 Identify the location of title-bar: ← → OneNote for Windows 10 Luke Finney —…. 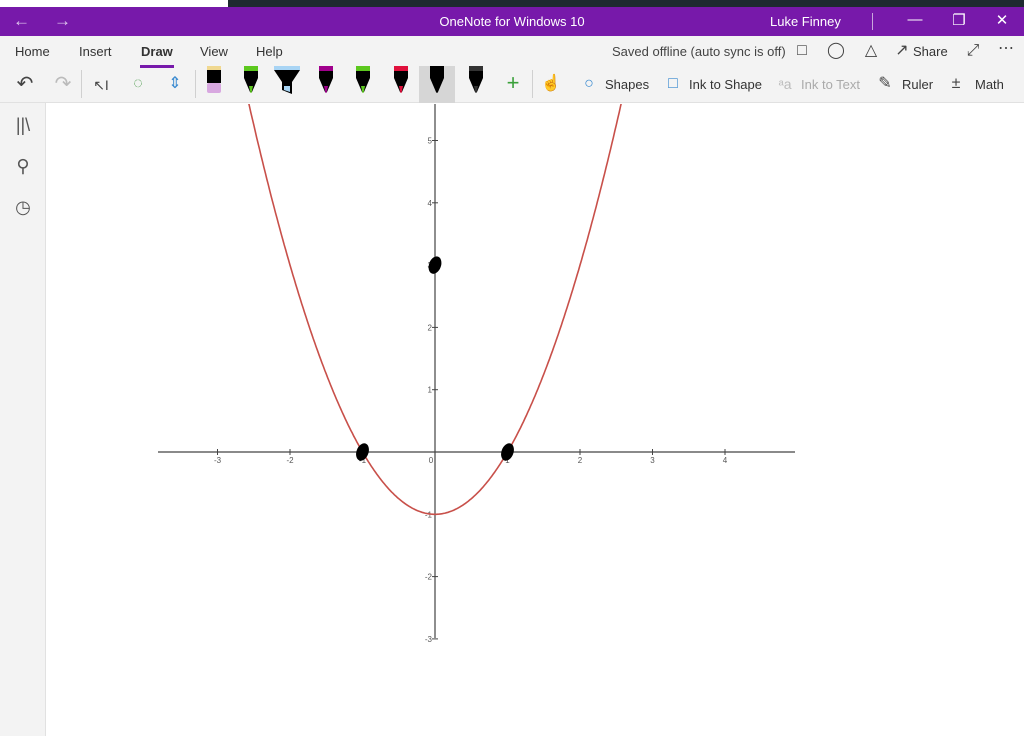
(512, 21).